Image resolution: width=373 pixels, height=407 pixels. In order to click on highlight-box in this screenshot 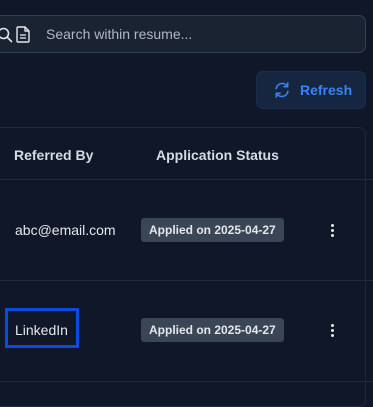, I will do `click(42, 328)`.